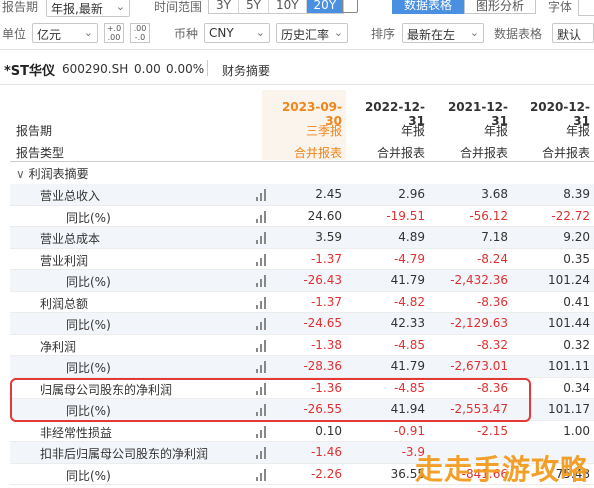 The width and height of the screenshot is (594, 488). What do you see at coordinates (207, 68) in the screenshot?
I see `header-separator` at bounding box center [207, 68].